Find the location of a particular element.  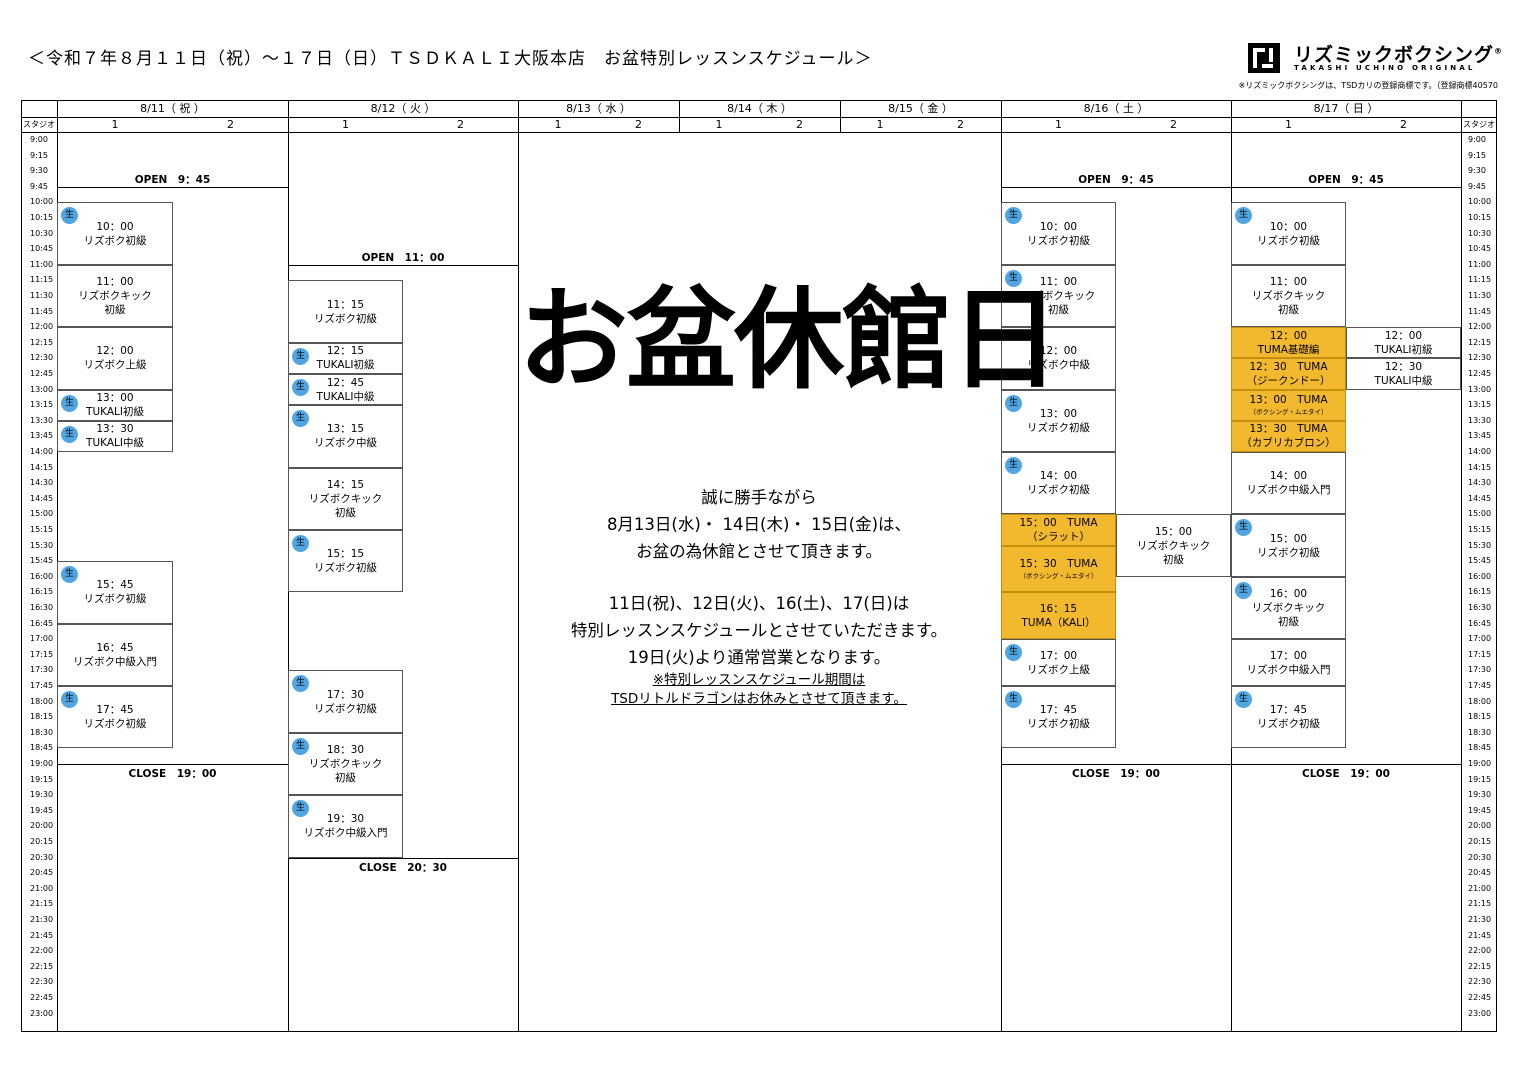

lesson-block: 17：30 リズボク初級生 is located at coordinates (345, 701).